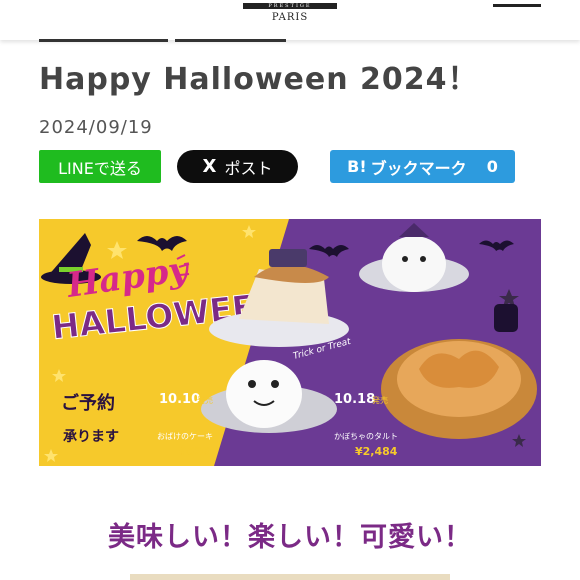 Image resolution: width=580 pixels, height=580 pixels. Describe the element at coordinates (194, 451) in the screenshot. I see `cake1-price: ¥626` at that location.